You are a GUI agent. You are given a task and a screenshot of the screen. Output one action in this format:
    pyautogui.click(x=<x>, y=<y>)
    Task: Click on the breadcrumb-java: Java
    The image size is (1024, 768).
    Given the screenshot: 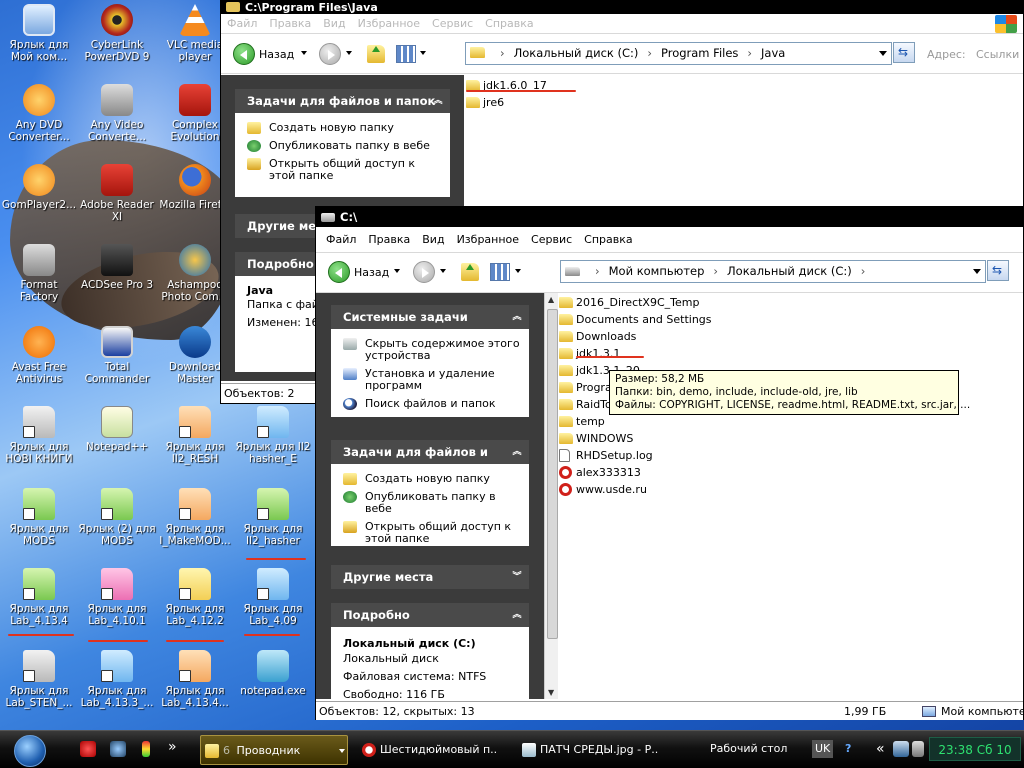 What is the action you would take?
    pyautogui.click(x=773, y=53)
    